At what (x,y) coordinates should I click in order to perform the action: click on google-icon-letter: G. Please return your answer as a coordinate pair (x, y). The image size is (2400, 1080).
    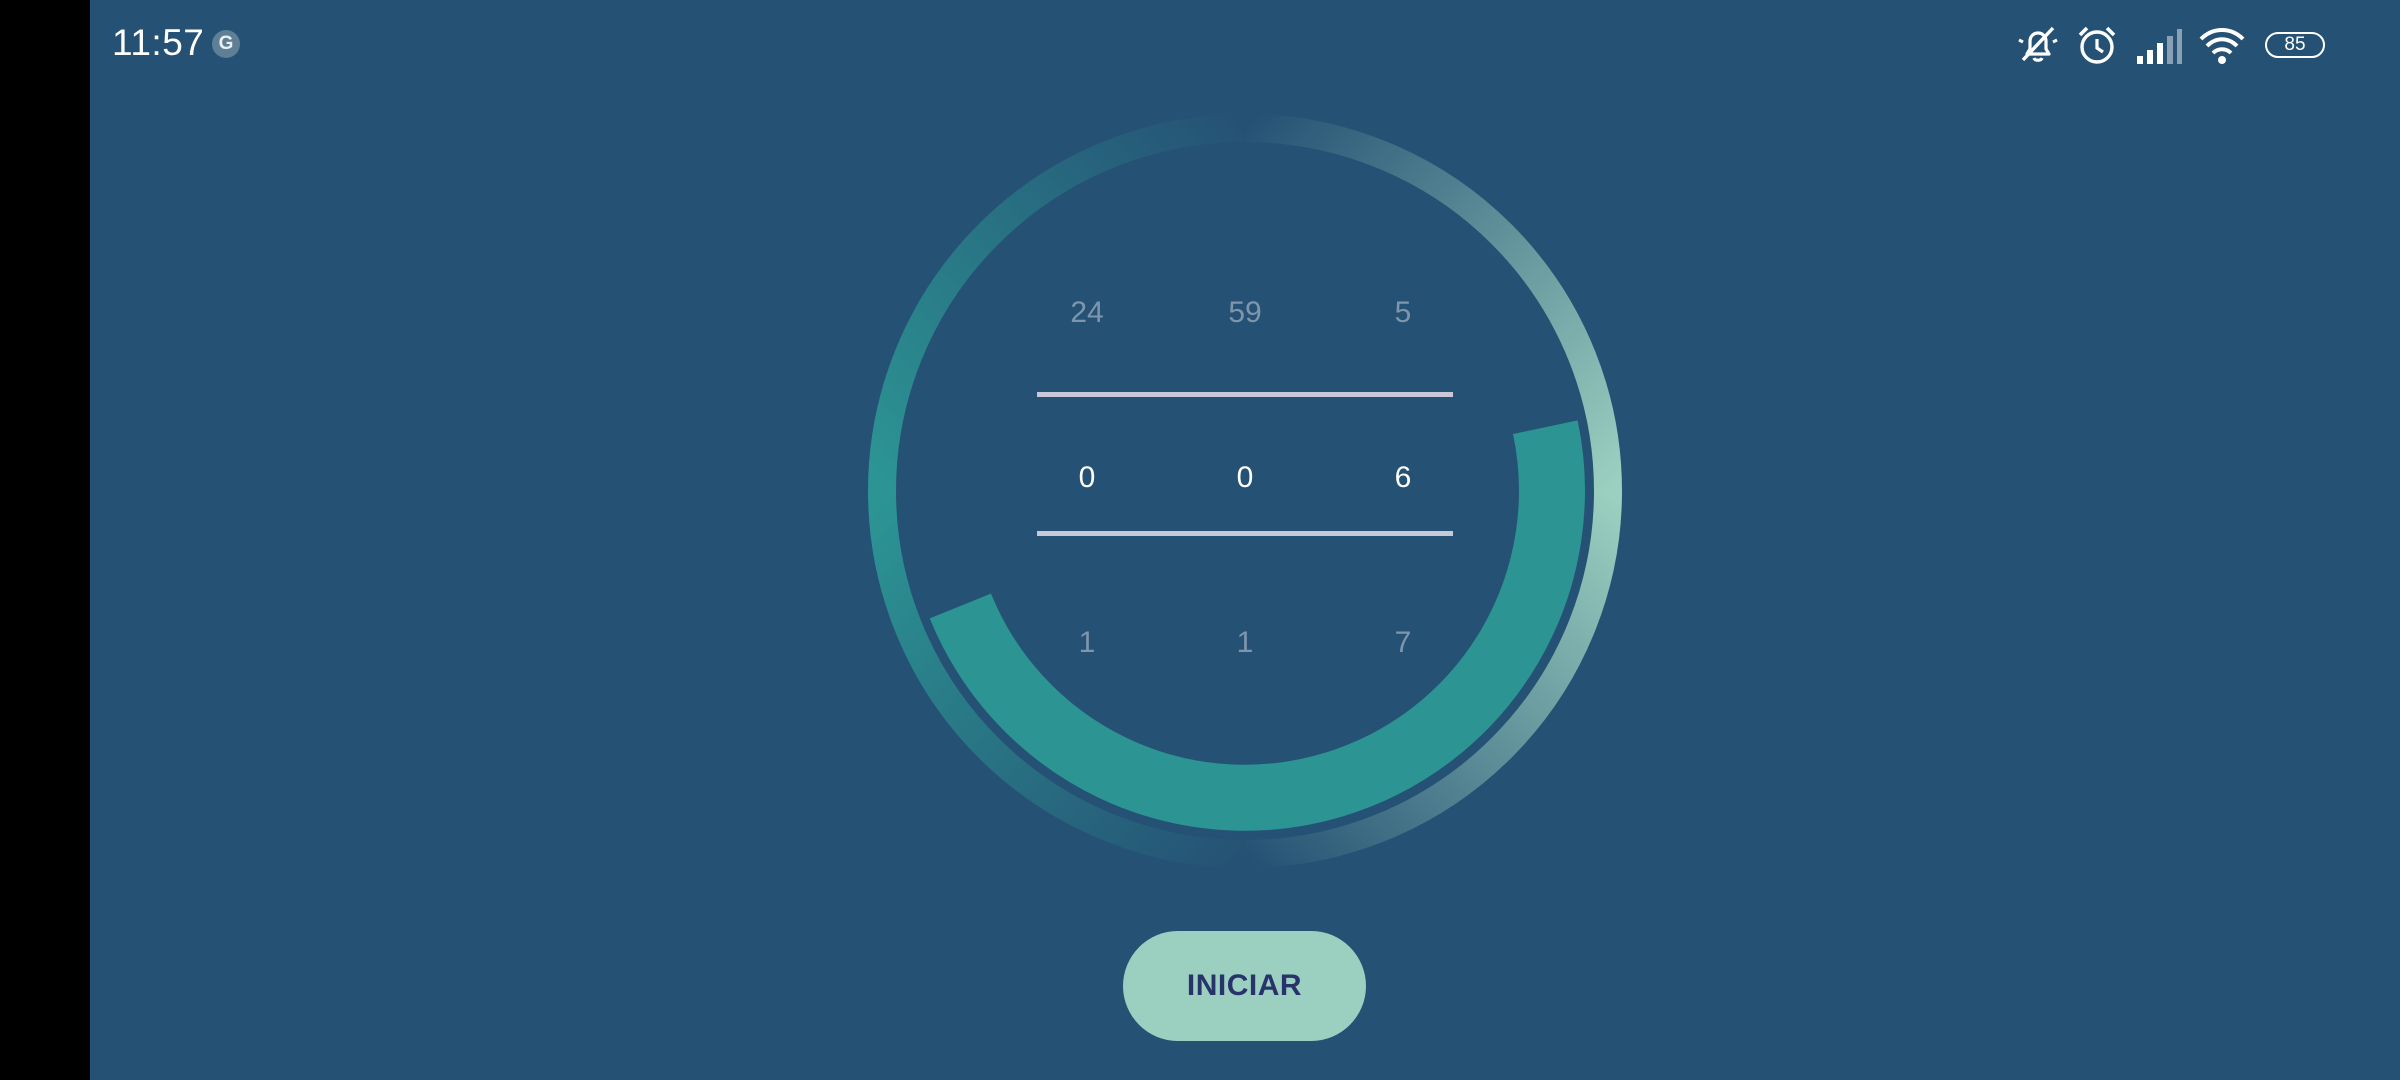
    Looking at the image, I should click on (226, 43).